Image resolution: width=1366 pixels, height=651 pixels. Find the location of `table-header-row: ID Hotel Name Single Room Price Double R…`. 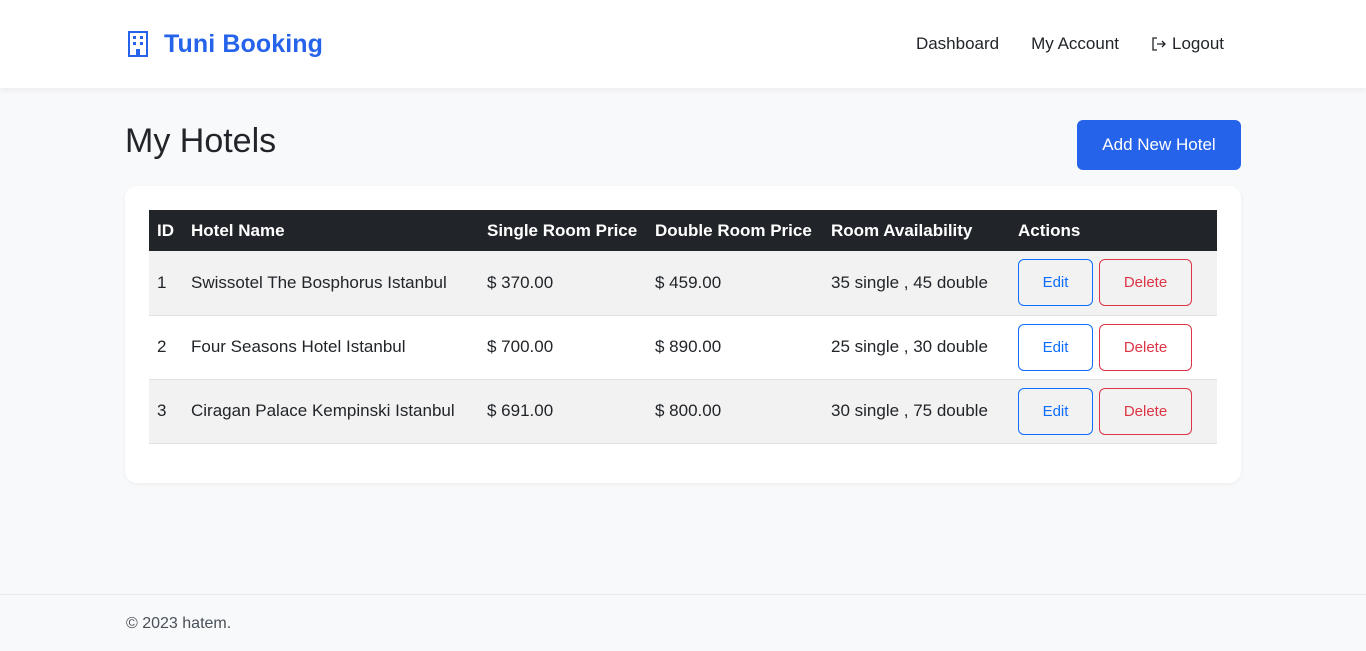

table-header-row: ID Hotel Name Single Room Price Double R… is located at coordinates (683, 230).